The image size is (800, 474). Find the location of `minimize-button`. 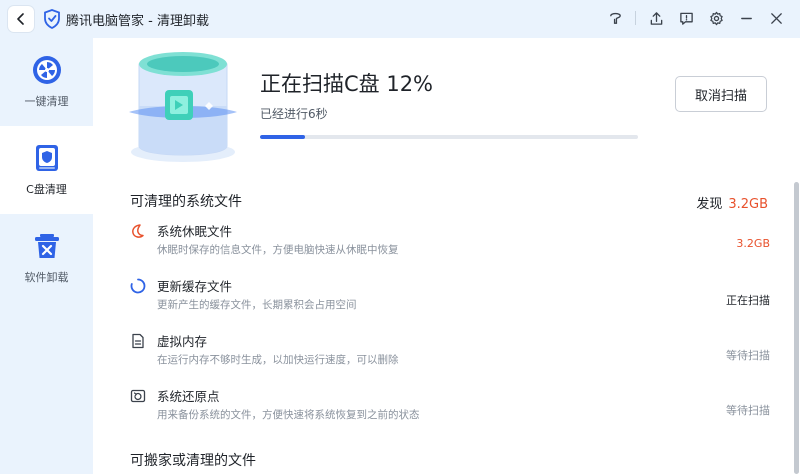

minimize-button is located at coordinates (746, 18).